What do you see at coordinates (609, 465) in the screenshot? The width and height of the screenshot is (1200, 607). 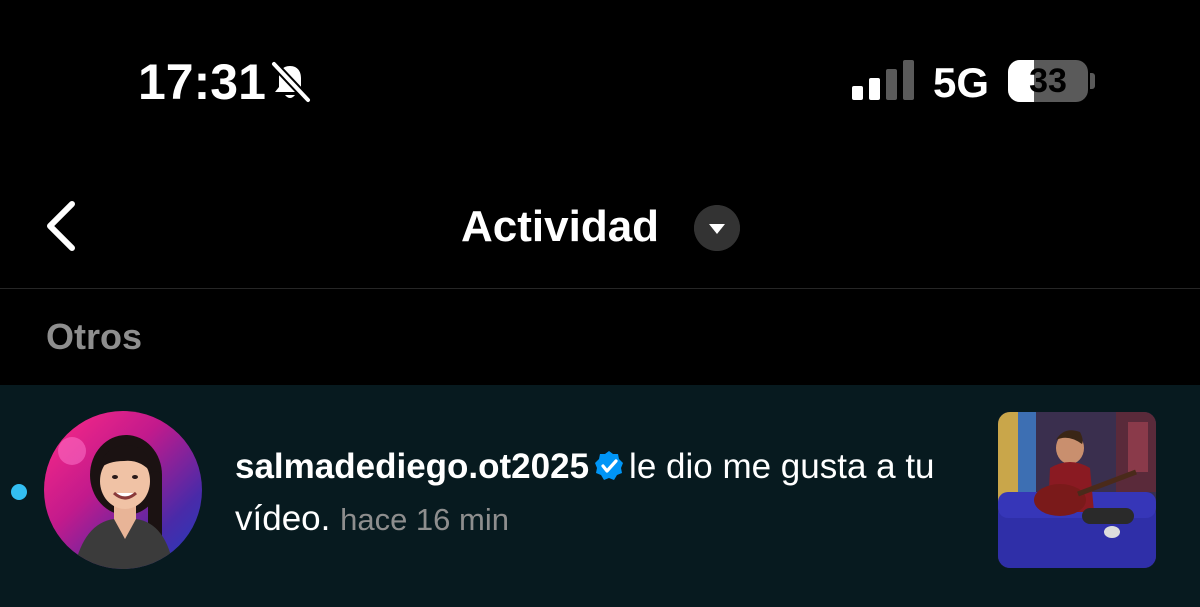 I see `verified-badge-icon` at bounding box center [609, 465].